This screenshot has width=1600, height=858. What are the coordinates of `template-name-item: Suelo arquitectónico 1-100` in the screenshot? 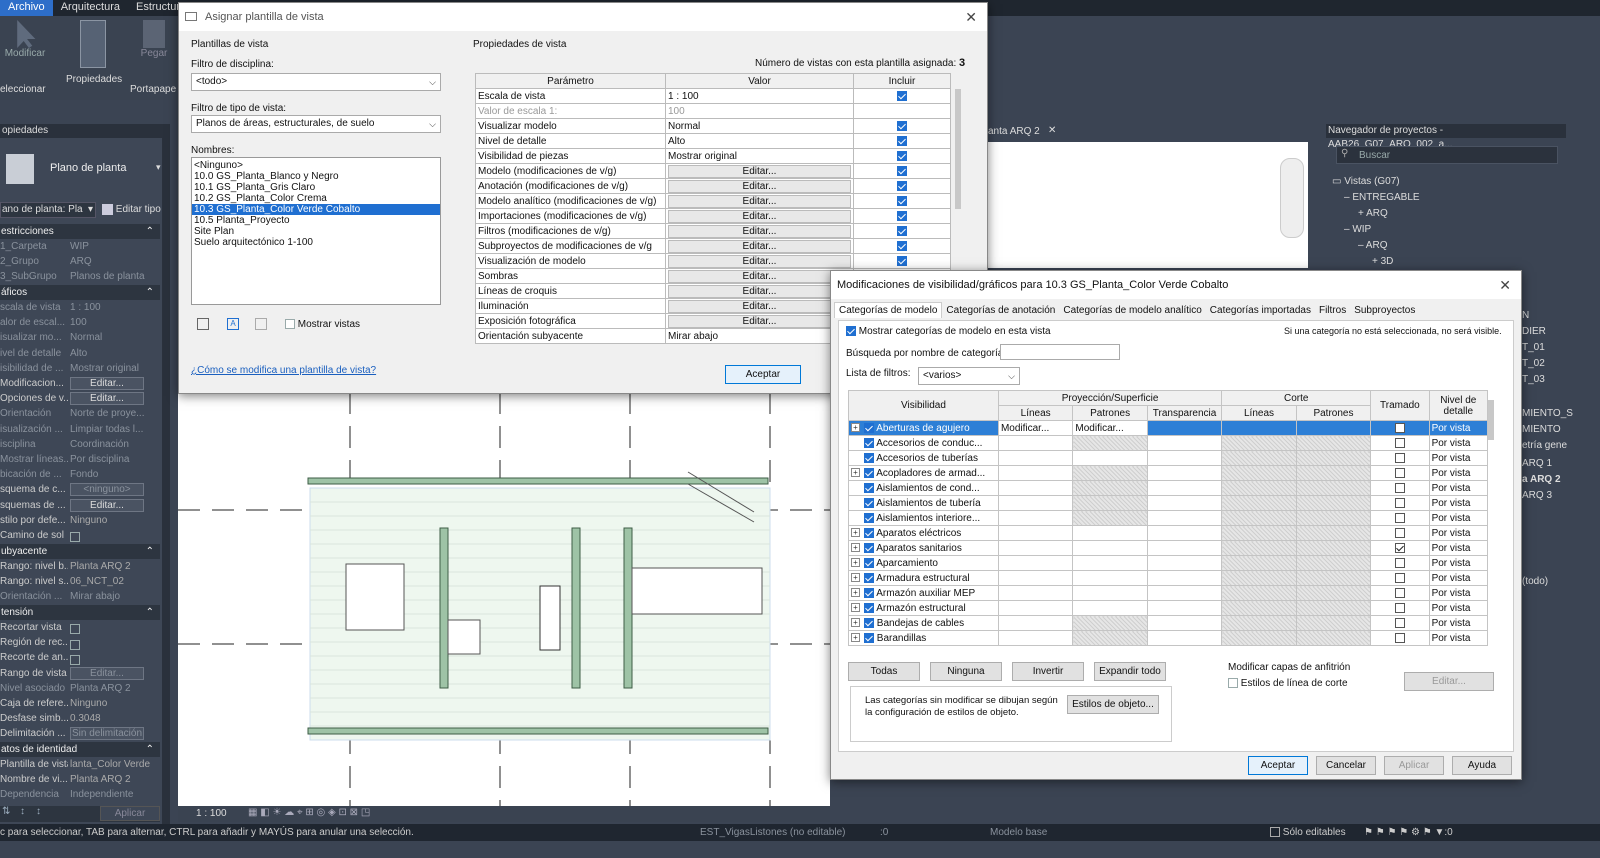 It's located at (316, 242).